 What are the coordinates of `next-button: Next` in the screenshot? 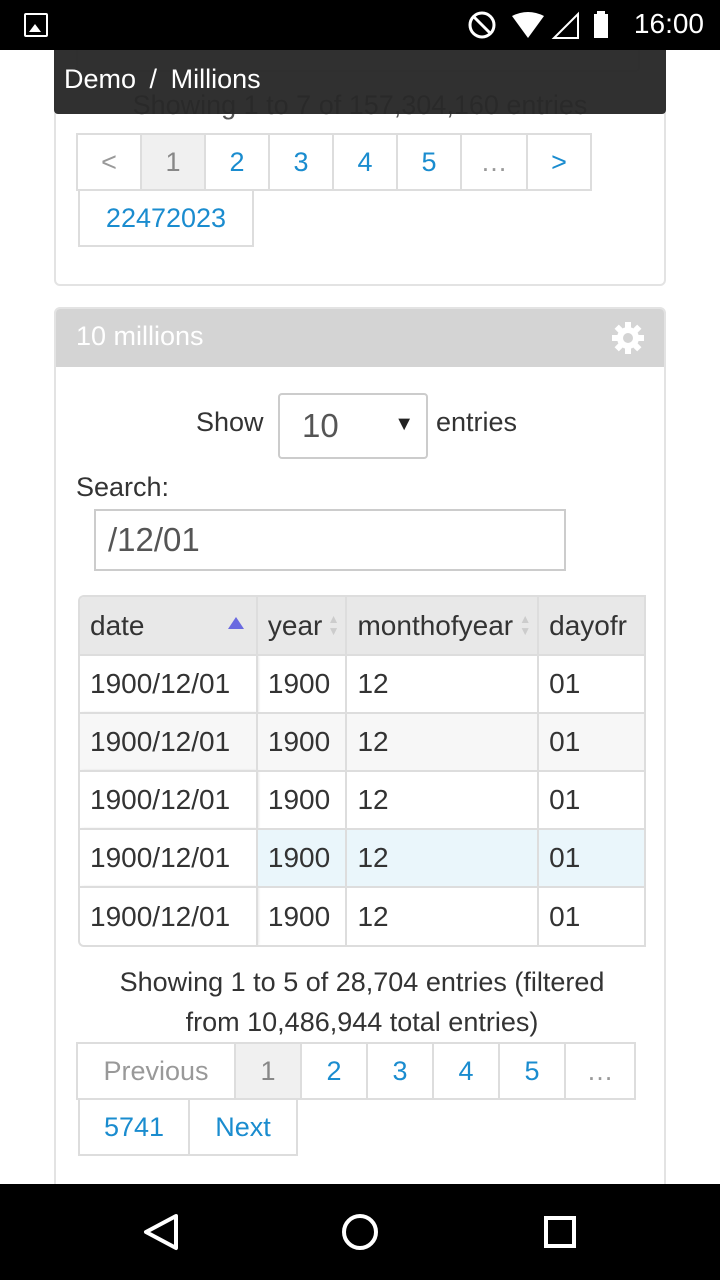 It's located at (243, 1127).